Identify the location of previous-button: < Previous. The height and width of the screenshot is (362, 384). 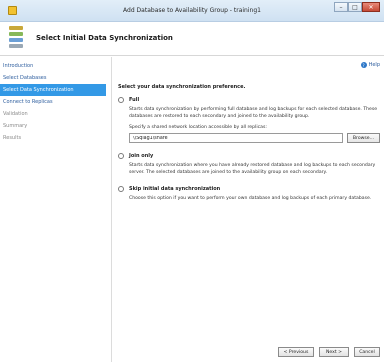
(296, 352).